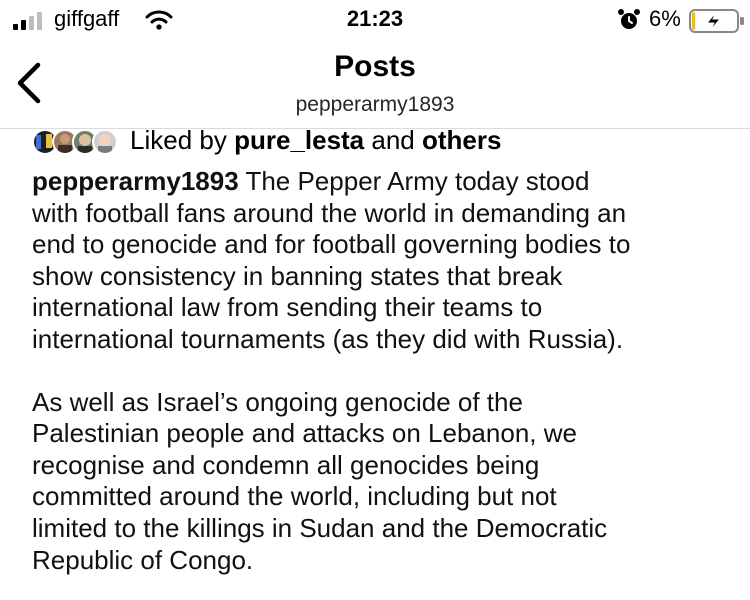 The image size is (750, 600). I want to click on likes-row: Liked by pure_lesta and others, so click(266, 140).